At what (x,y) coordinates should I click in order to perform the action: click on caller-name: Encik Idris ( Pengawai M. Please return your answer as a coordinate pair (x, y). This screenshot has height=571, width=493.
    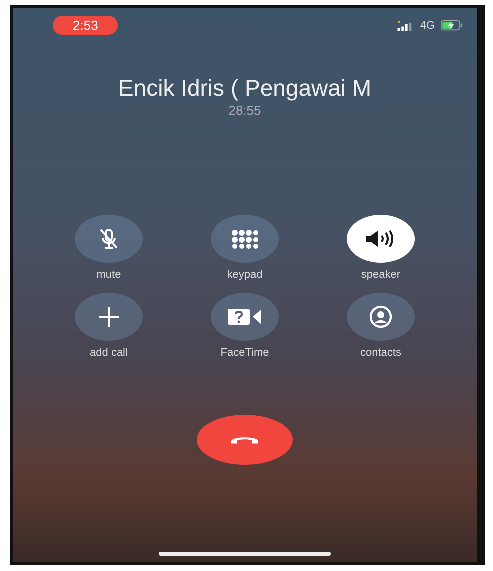
    Looking at the image, I should click on (245, 88).